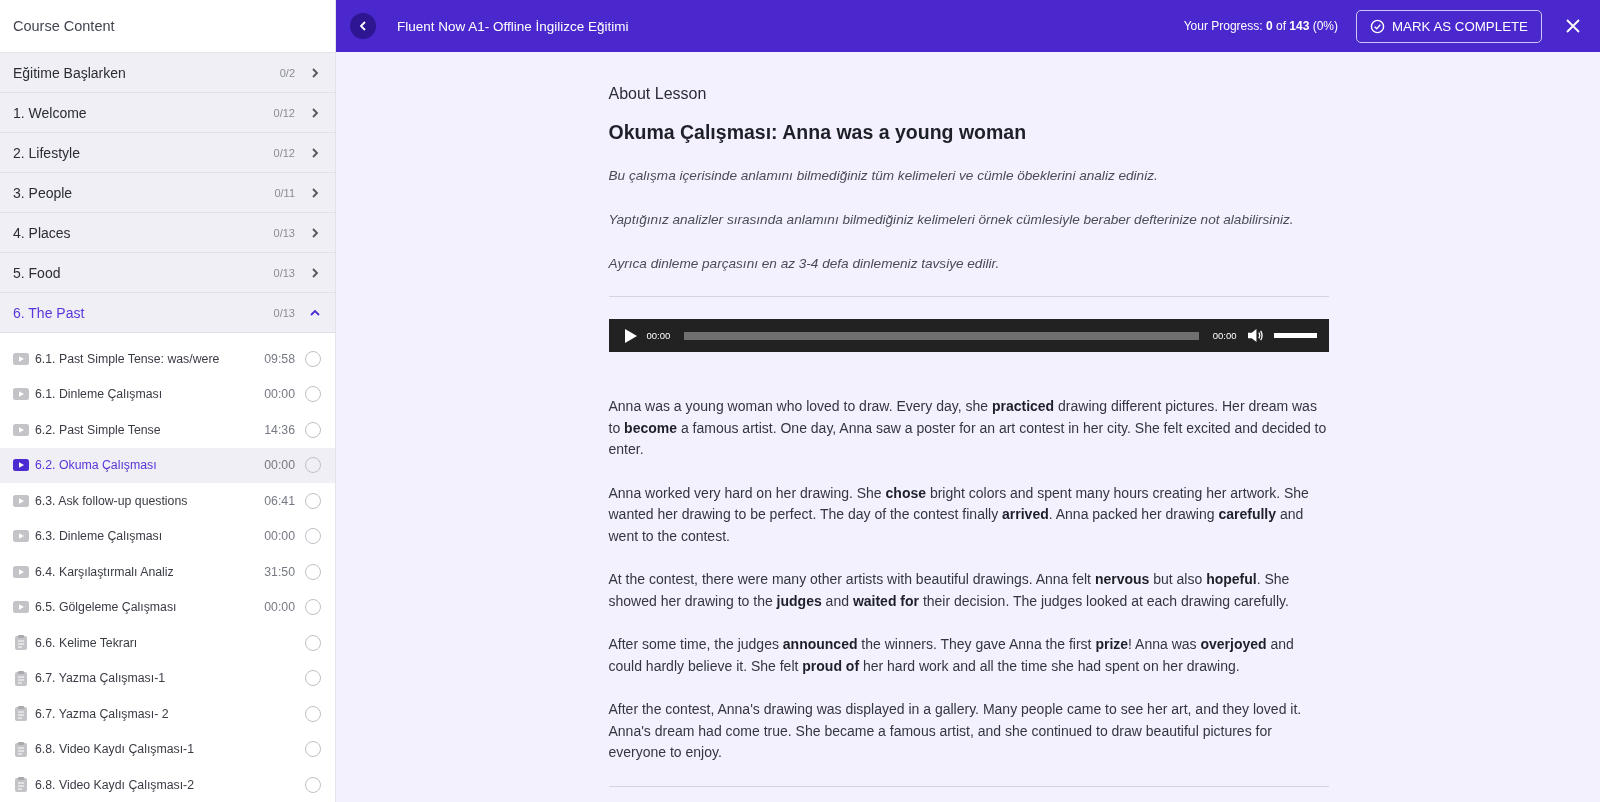  What do you see at coordinates (955, 731) in the screenshot?
I see `story-paragraph: After the contest, Anna's drawing was displayed in a gallery. Many people came to see her art, and they loved it. Anna's dream had come true. She became a famous artist, and she continued to draw beautiful pictures for everyone to enjoy.` at bounding box center [955, 731].